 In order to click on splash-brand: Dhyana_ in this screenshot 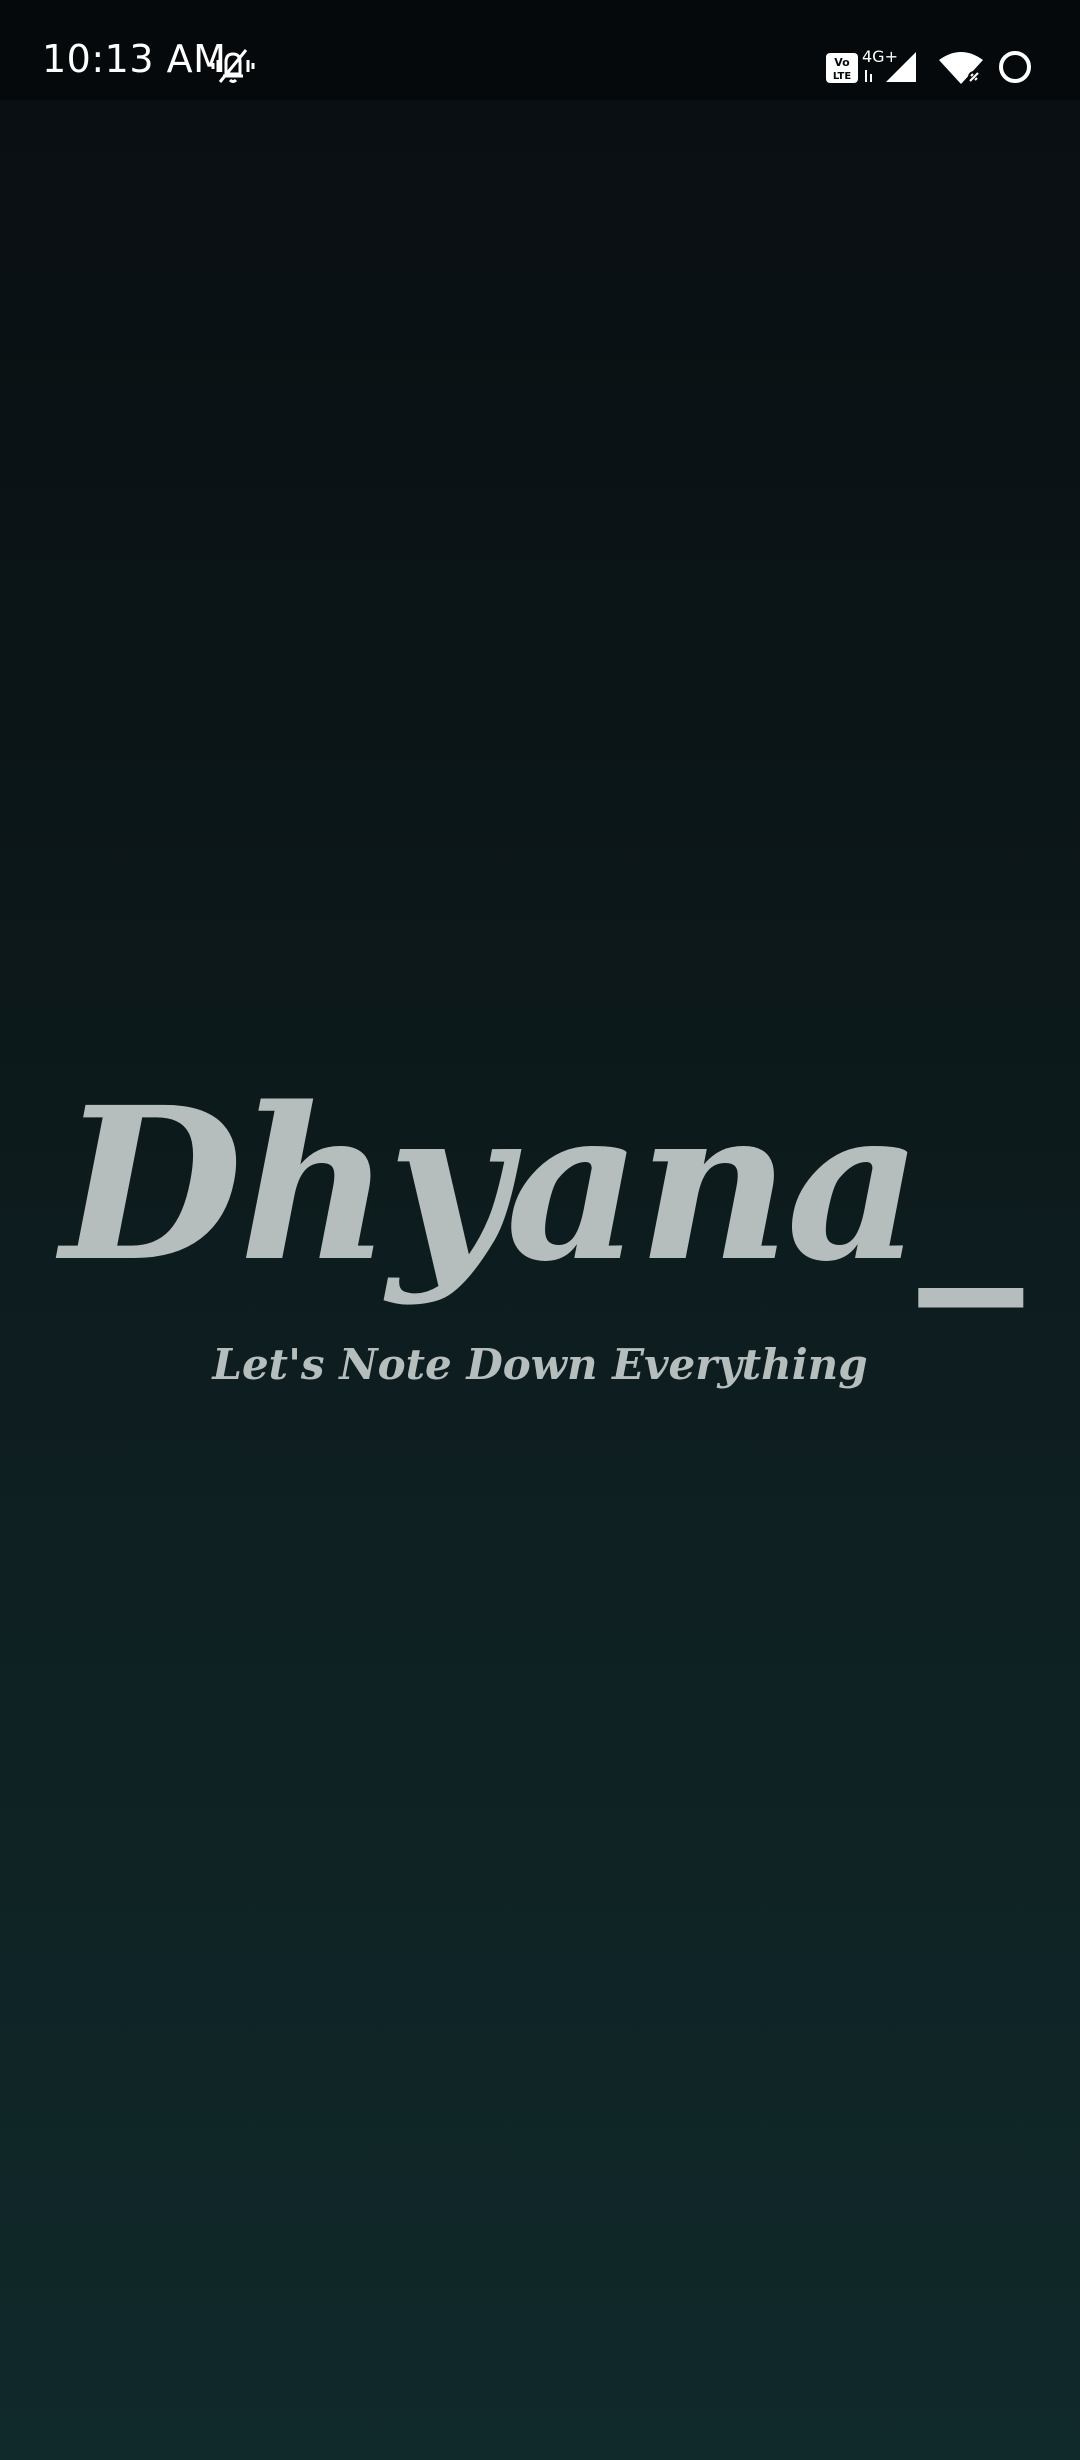, I will do `click(540, 1185)`.